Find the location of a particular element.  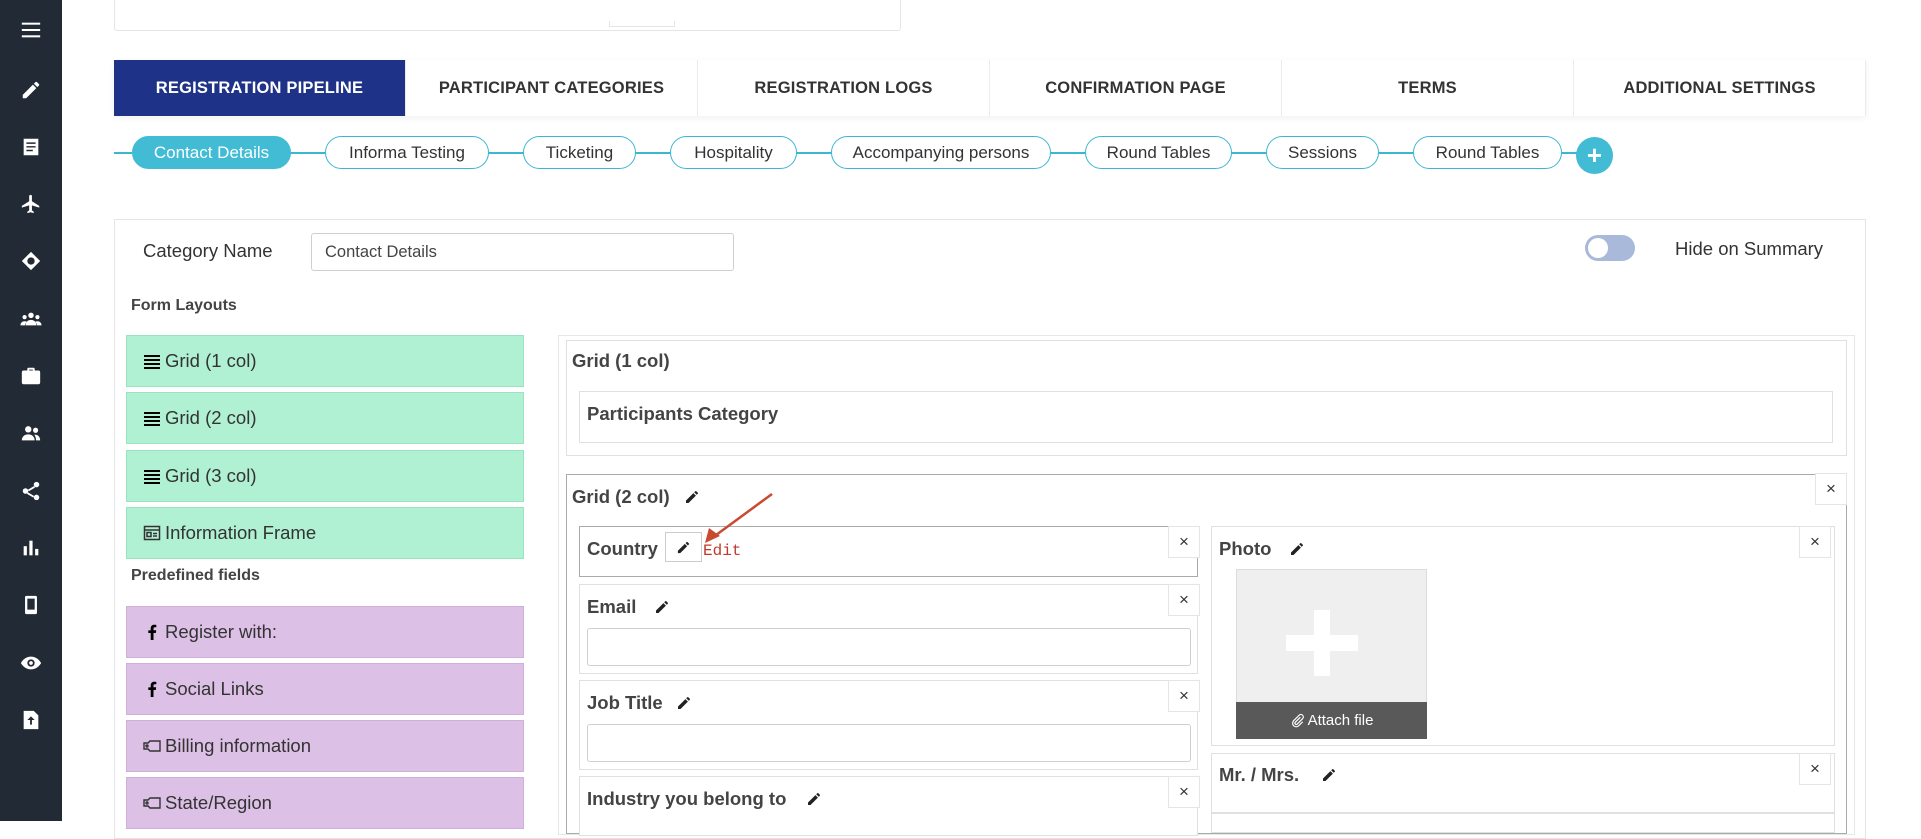

layout-grid-1-col: Grid (1 col) is located at coordinates (325, 361).